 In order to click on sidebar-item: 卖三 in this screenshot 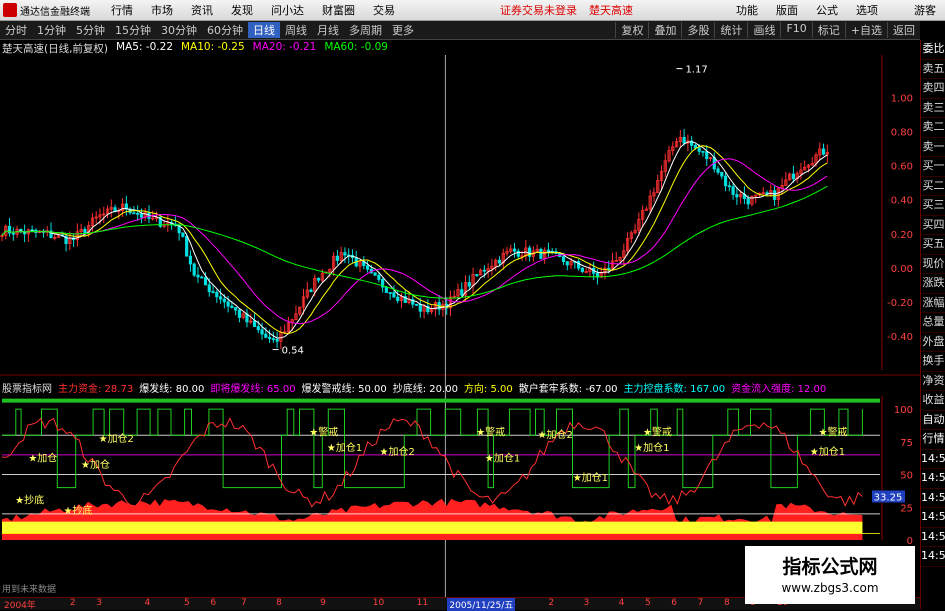, I will do `click(933, 108)`.